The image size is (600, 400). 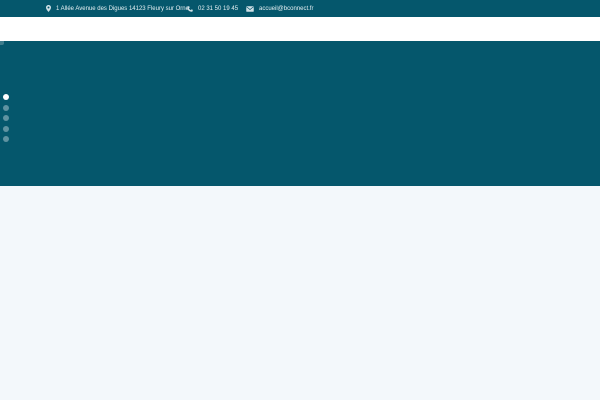 I want to click on envelope-icon, so click(x=250, y=8).